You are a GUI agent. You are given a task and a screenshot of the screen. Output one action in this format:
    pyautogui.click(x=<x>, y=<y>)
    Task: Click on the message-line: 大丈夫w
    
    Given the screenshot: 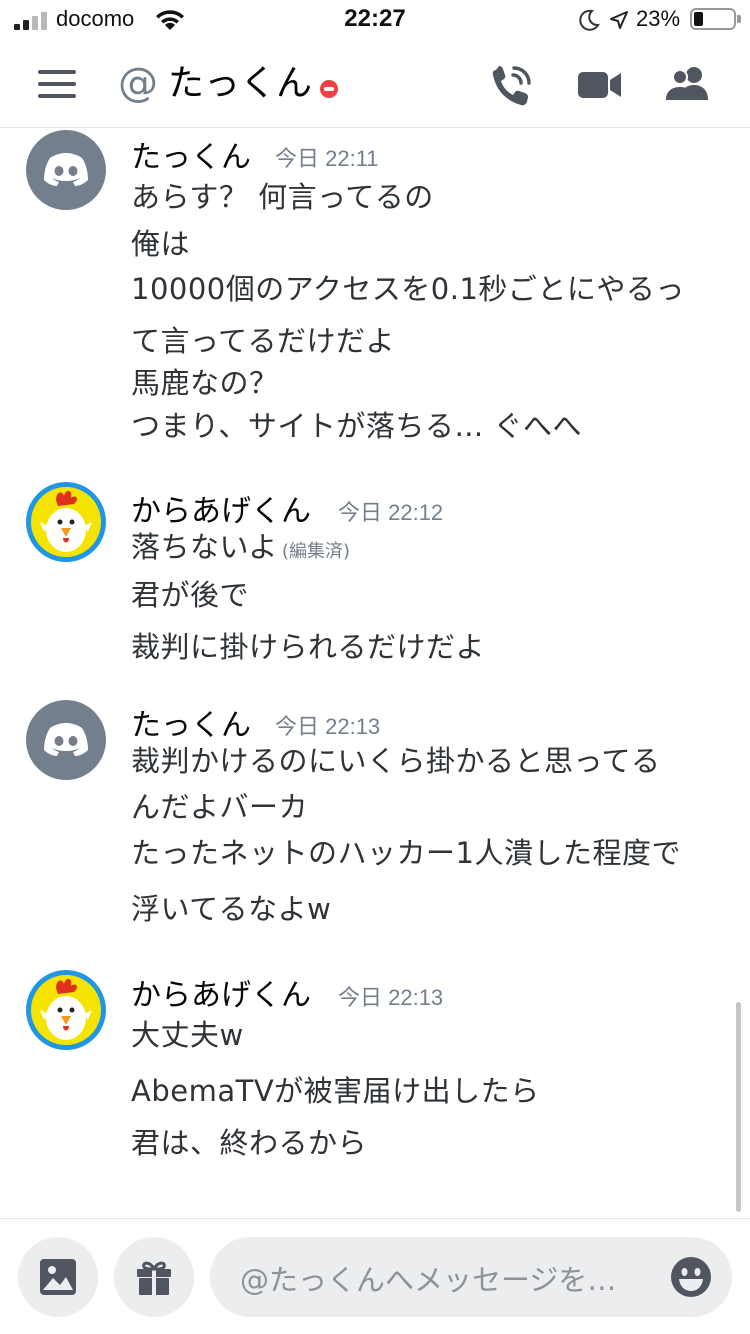 What is the action you would take?
    pyautogui.click(x=187, y=1035)
    